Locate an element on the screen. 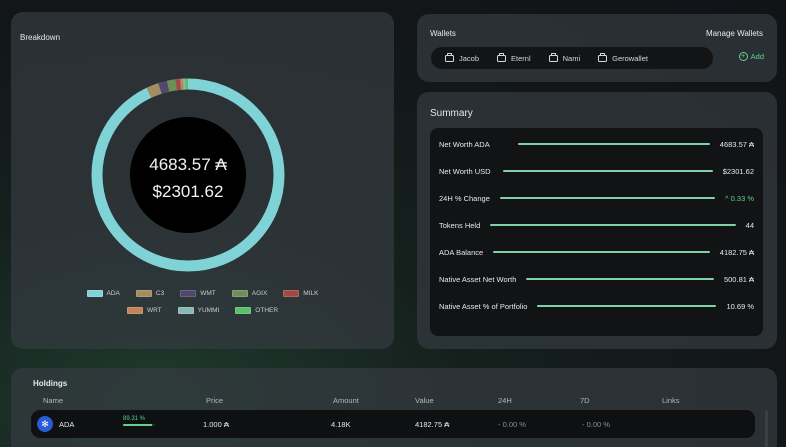  summary-row-24h-change: 24H % Change ^ 0.33 % is located at coordinates (596, 198).